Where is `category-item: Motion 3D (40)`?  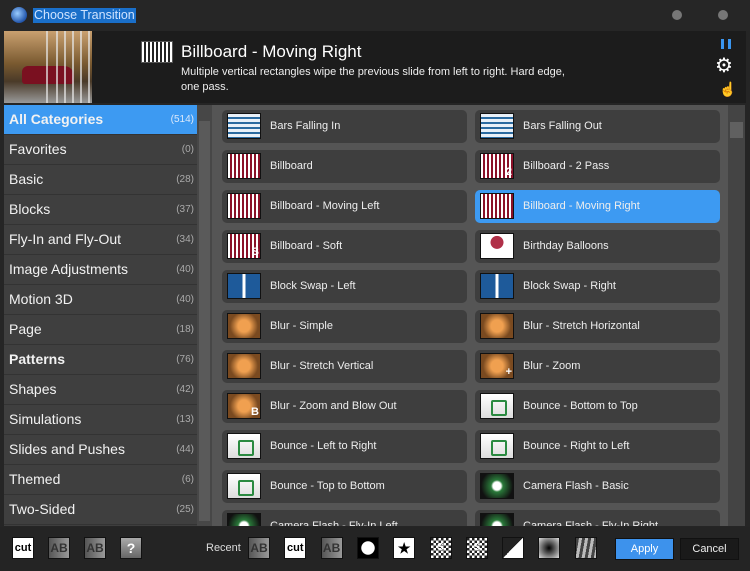
category-item: Motion 3D (40) is located at coordinates (100, 300).